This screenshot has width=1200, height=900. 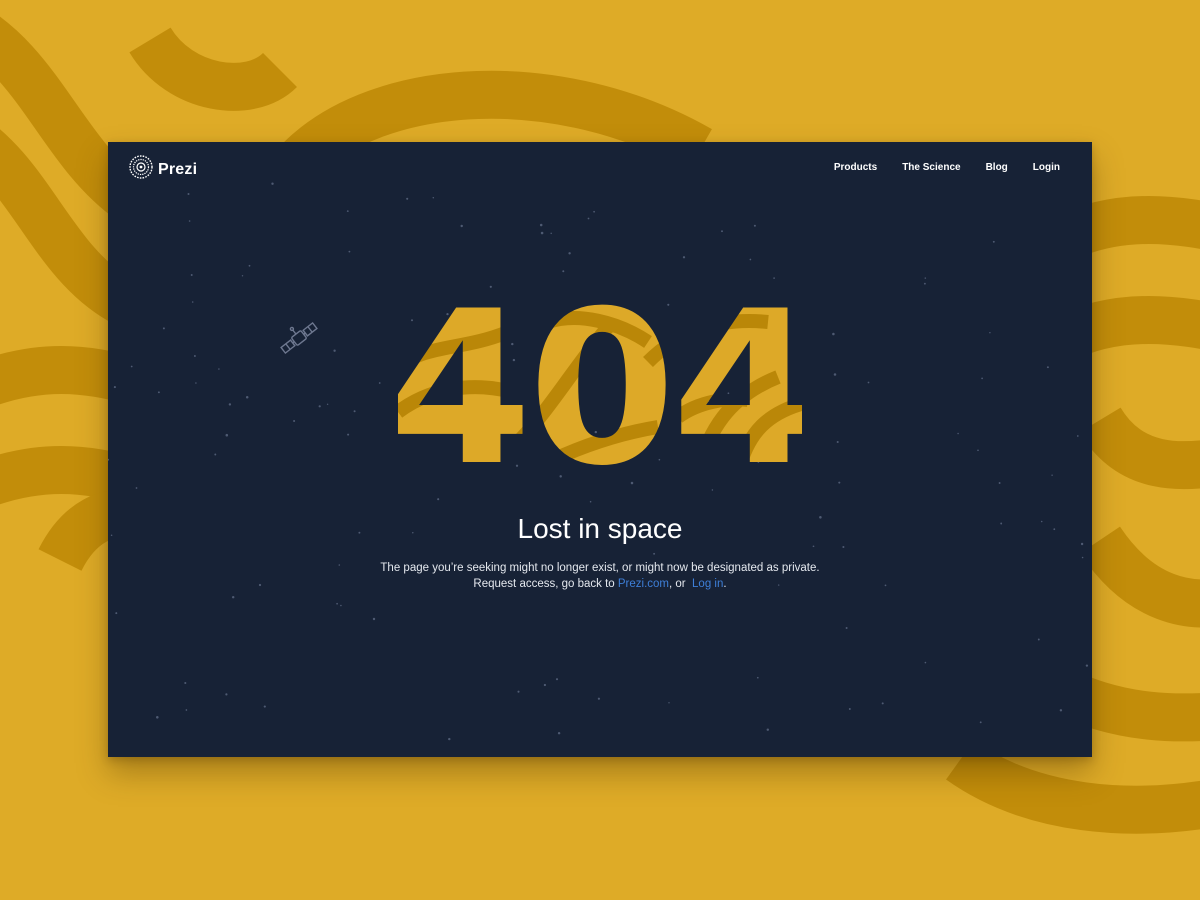 I want to click on error-title: Lost in space, so click(x=600, y=528).